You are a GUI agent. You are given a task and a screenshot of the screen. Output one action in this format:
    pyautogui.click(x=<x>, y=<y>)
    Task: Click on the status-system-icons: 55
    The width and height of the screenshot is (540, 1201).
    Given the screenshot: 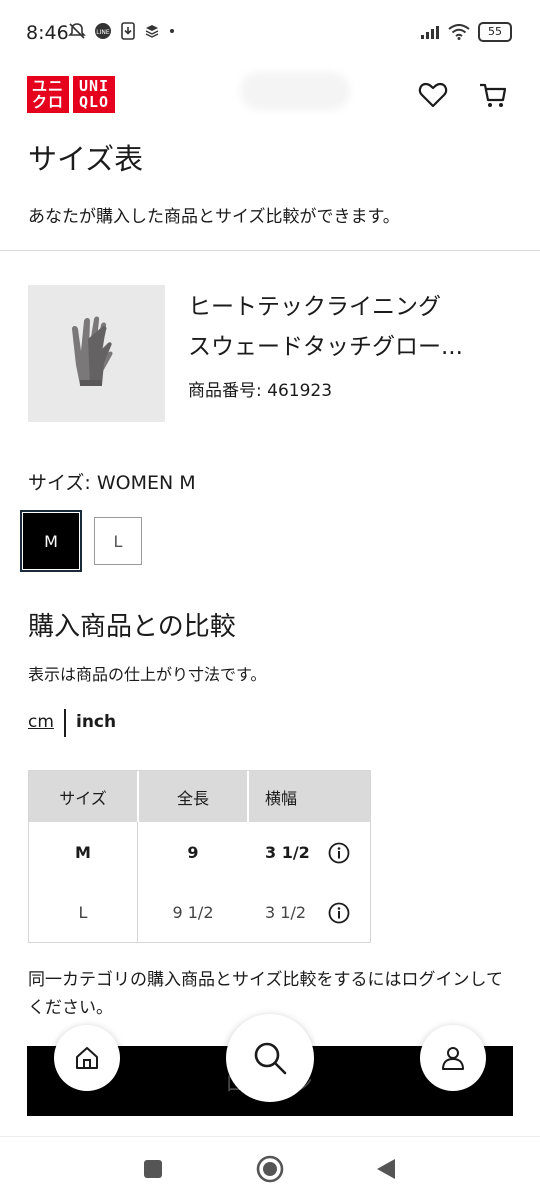 What is the action you would take?
    pyautogui.click(x=466, y=32)
    